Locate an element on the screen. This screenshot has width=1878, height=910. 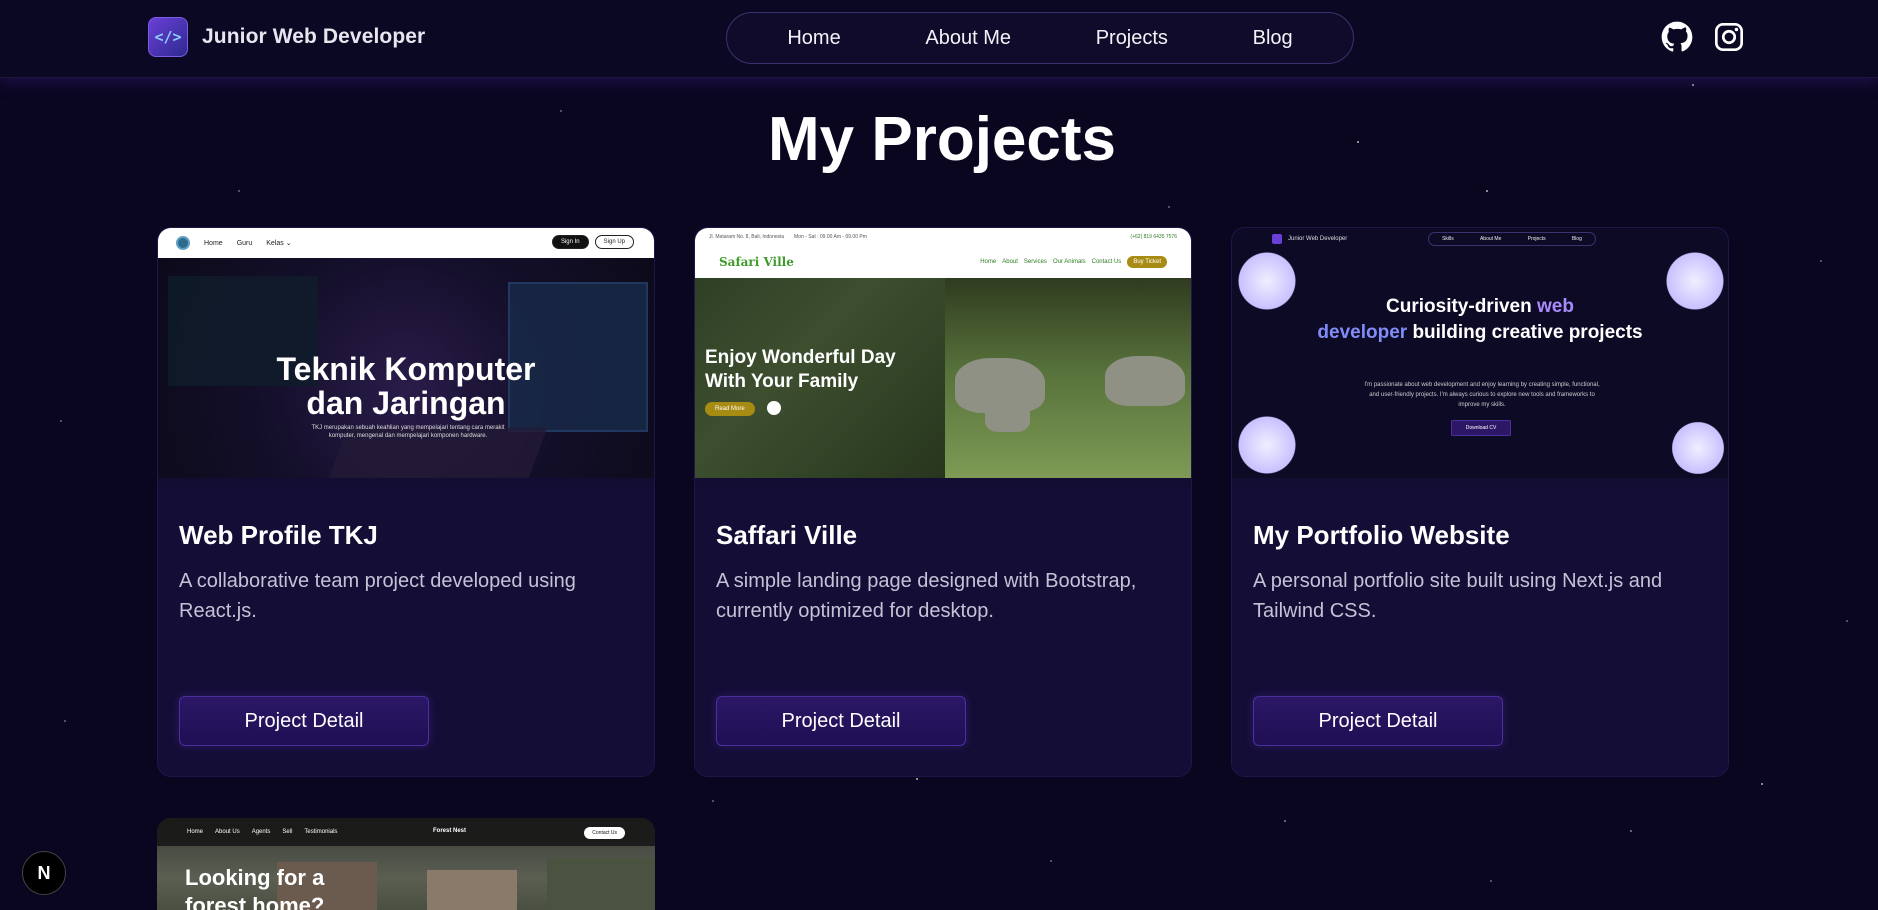
thumb-nav-link: Services is located at coordinates (1035, 262).